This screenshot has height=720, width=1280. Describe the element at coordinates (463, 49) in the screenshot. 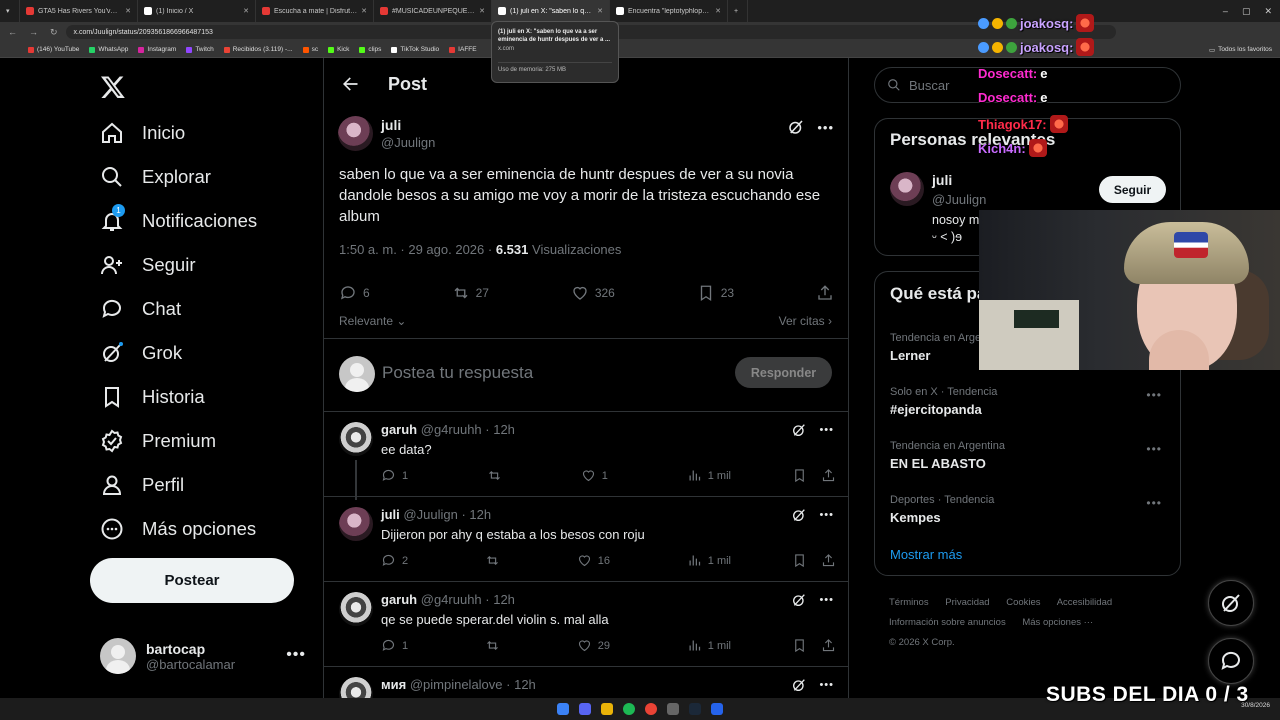

I see `bookmark-item: IAFFE` at that location.